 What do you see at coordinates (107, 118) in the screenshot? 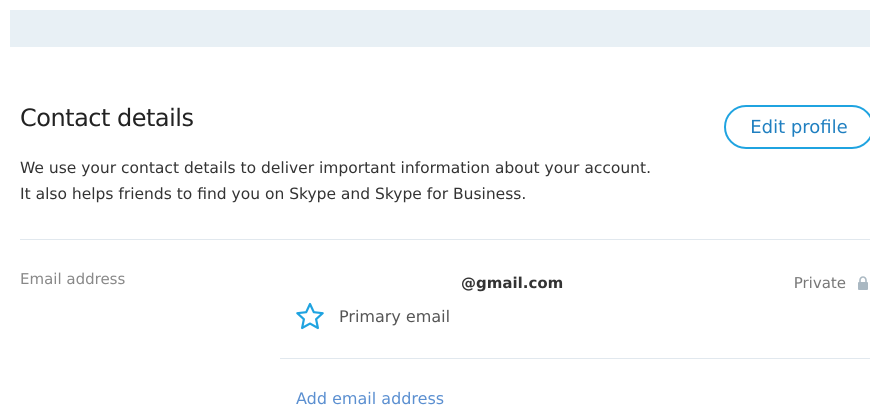
I see `section-title: Contact details` at bounding box center [107, 118].